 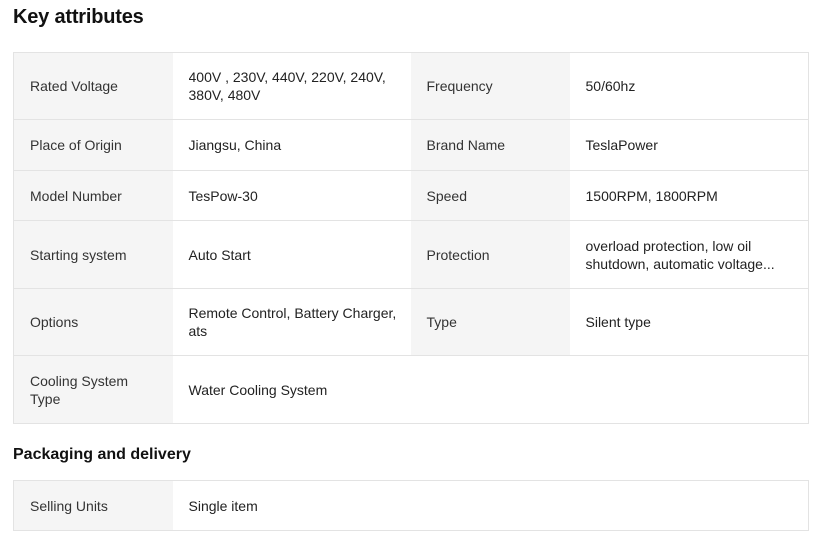 What do you see at coordinates (291, 145) in the screenshot?
I see `attribute-value: Jiangsu, China` at bounding box center [291, 145].